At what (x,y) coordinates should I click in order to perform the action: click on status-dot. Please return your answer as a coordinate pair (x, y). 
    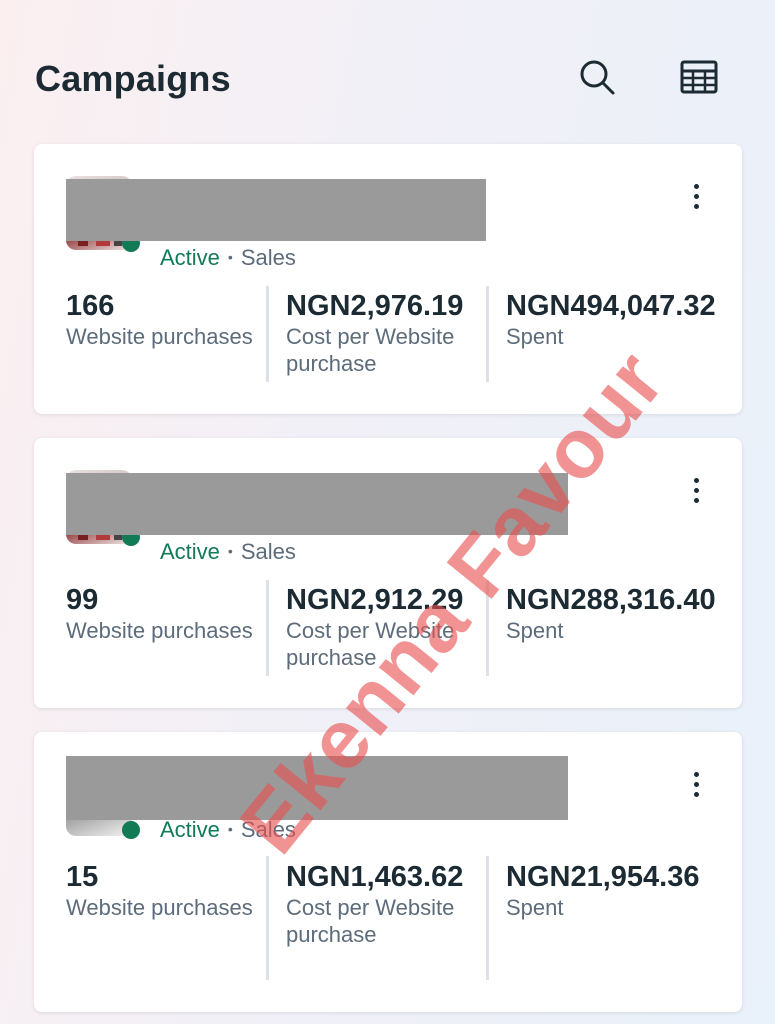
    Looking at the image, I should click on (131, 830).